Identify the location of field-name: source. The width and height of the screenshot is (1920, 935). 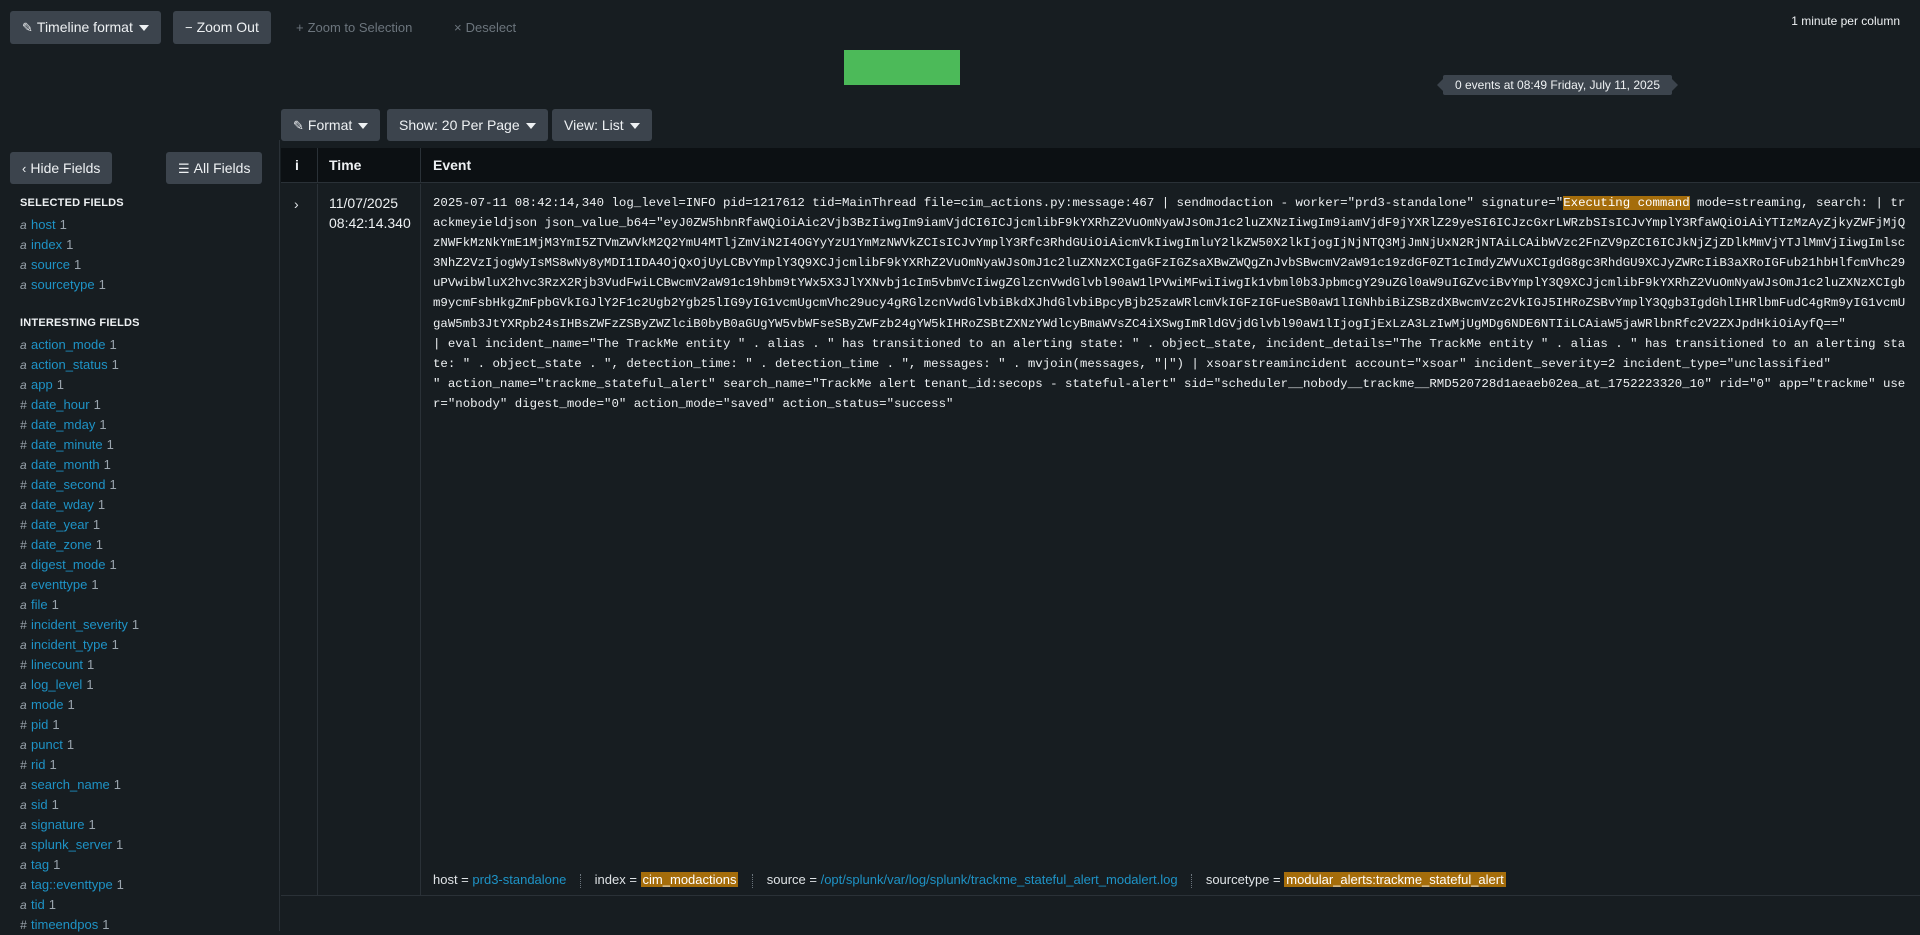
(50, 264).